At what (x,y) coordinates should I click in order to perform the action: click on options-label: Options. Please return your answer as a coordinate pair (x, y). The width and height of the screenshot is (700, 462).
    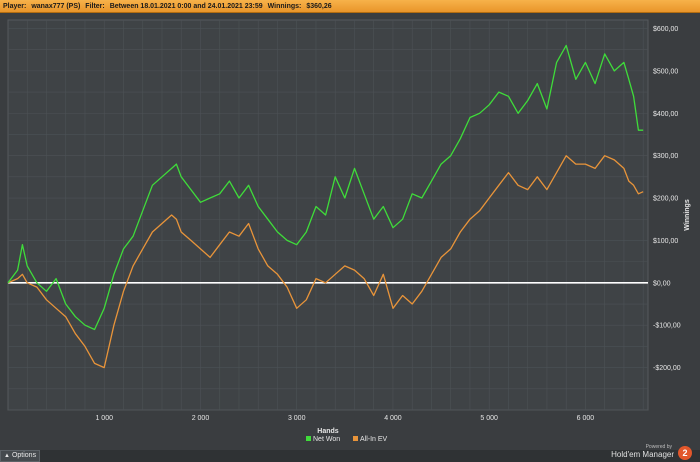
    Looking at the image, I should click on (24, 455).